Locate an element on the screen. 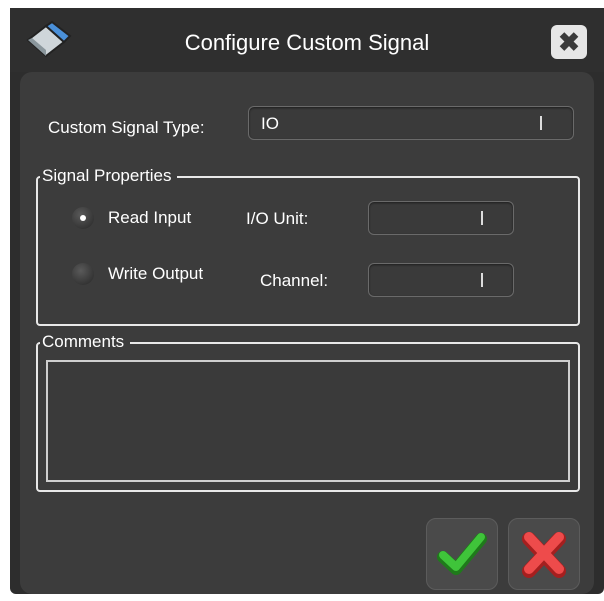  radio-selected-dot is located at coordinates (83, 218).